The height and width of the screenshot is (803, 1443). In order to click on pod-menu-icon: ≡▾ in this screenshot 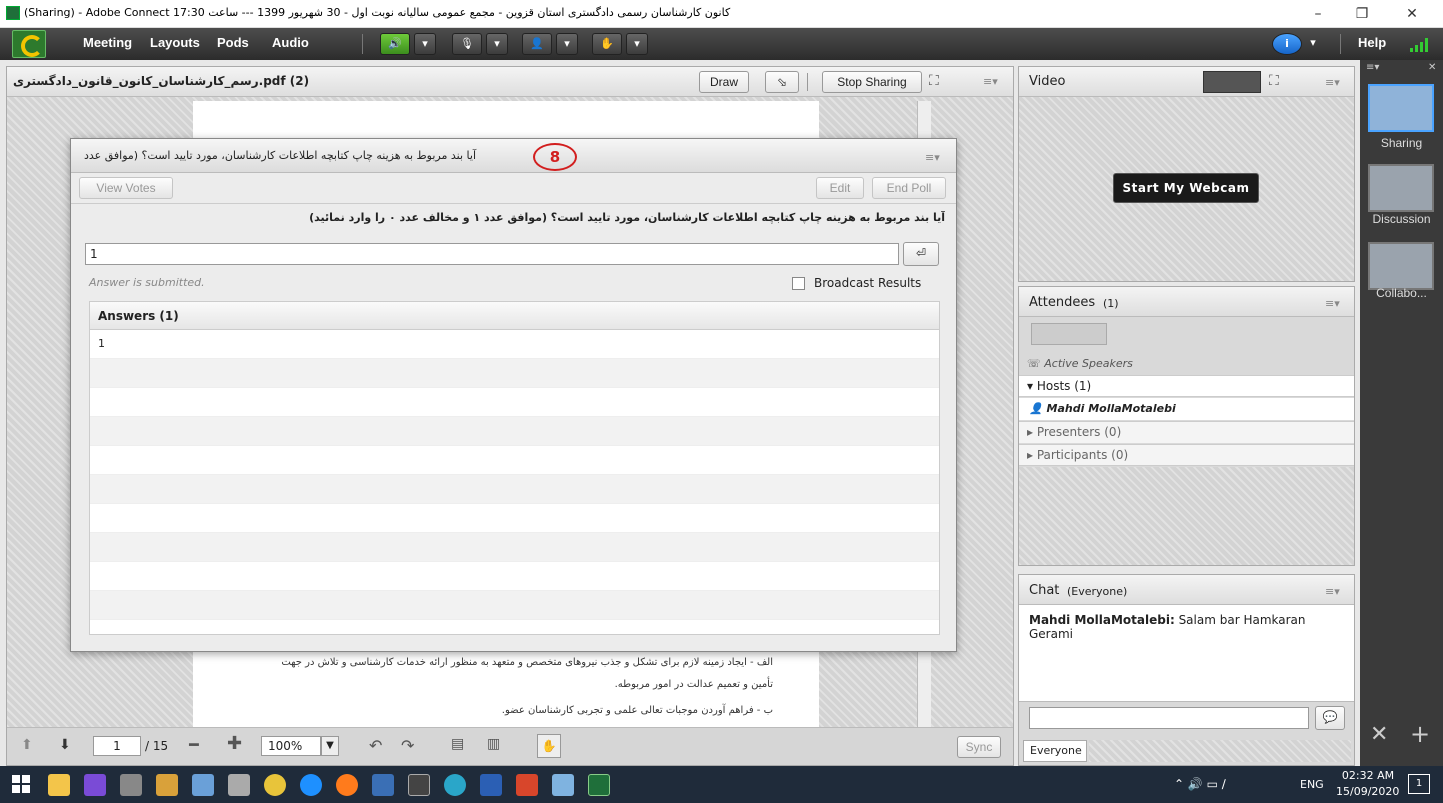, I will do `click(990, 81)`.